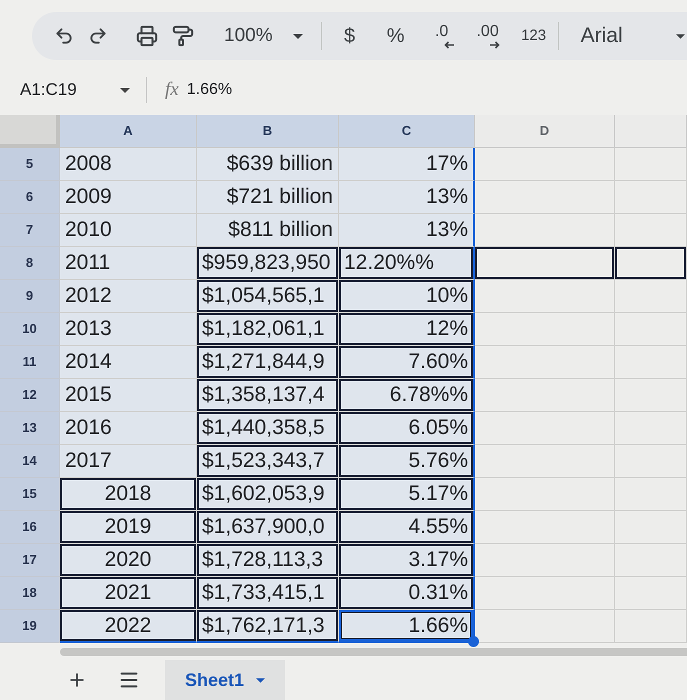 Image resolution: width=687 pixels, height=700 pixels. I want to click on row-header: 10, so click(30, 329).